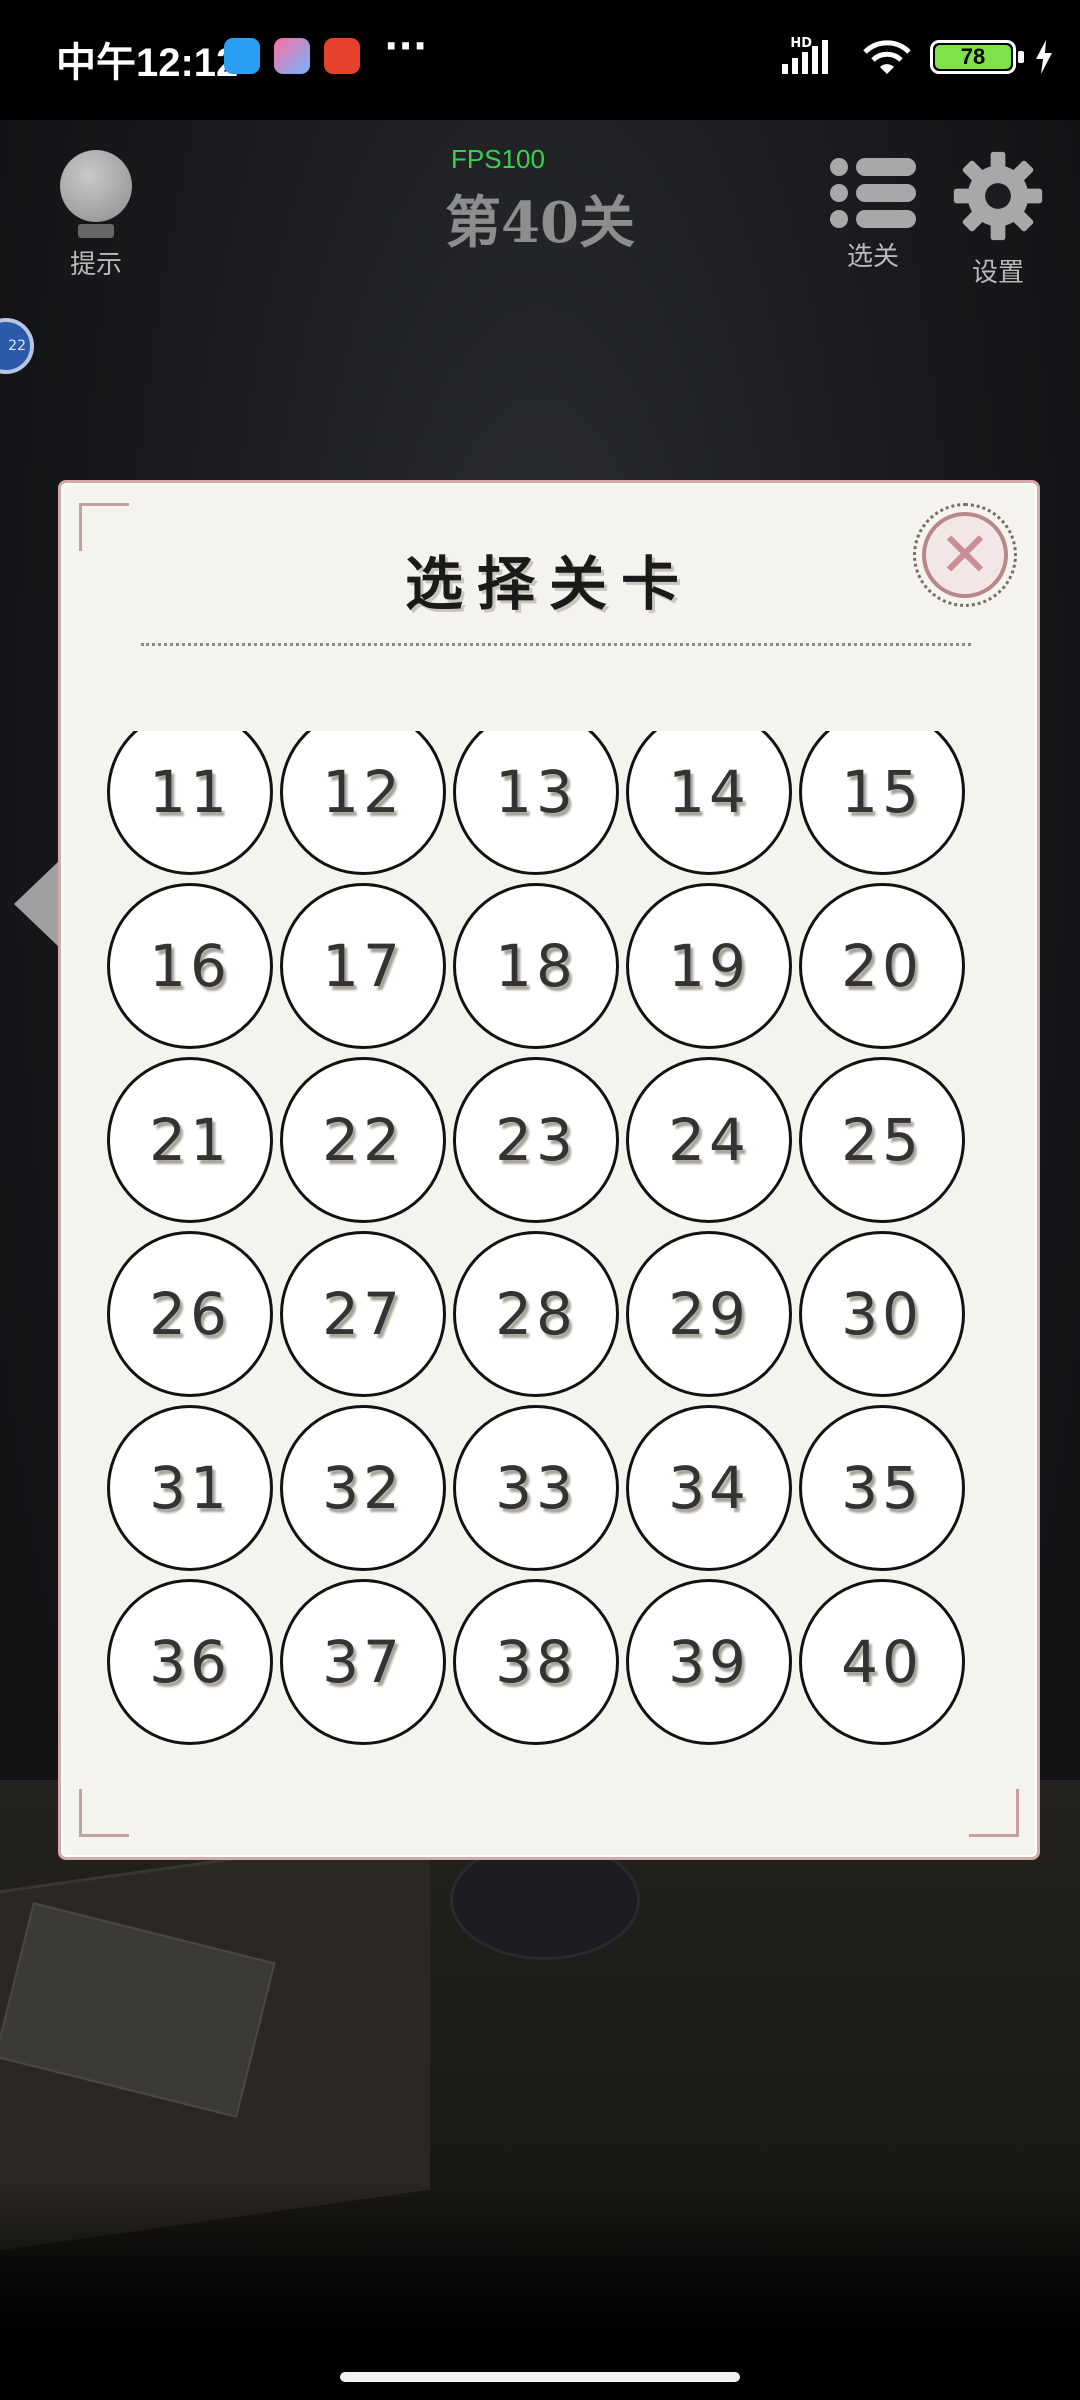 Image resolution: width=1080 pixels, height=2400 pixels. I want to click on level-button: 17, so click(363, 966).